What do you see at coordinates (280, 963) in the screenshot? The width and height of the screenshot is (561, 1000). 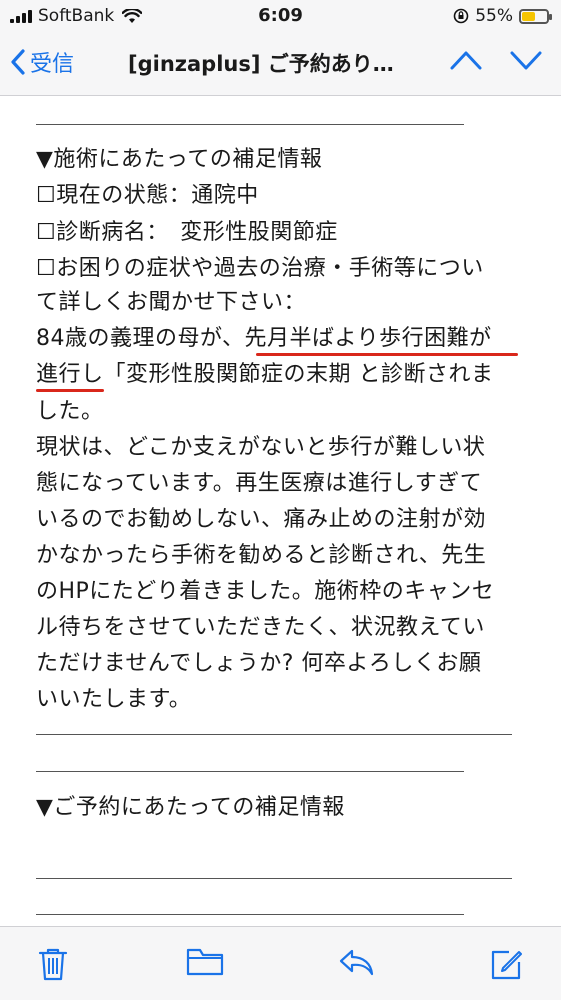 I see `bottom-toolbar` at bounding box center [280, 963].